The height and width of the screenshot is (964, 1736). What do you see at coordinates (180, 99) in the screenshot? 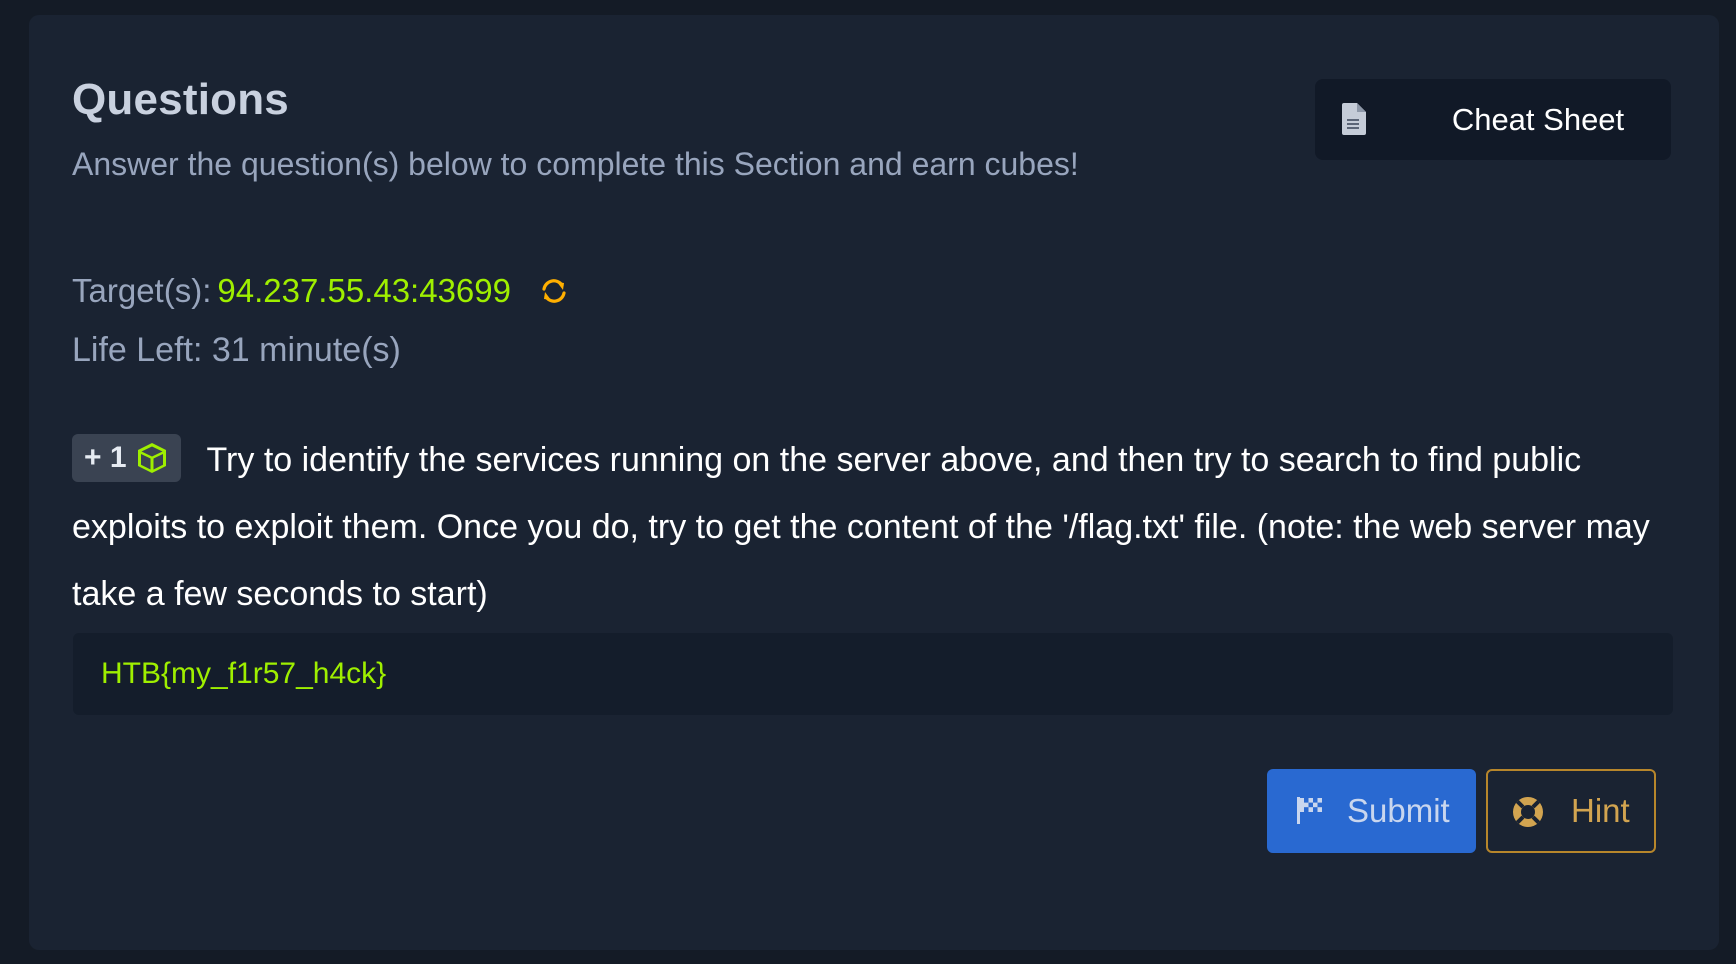
I see `section-title: Questions` at bounding box center [180, 99].